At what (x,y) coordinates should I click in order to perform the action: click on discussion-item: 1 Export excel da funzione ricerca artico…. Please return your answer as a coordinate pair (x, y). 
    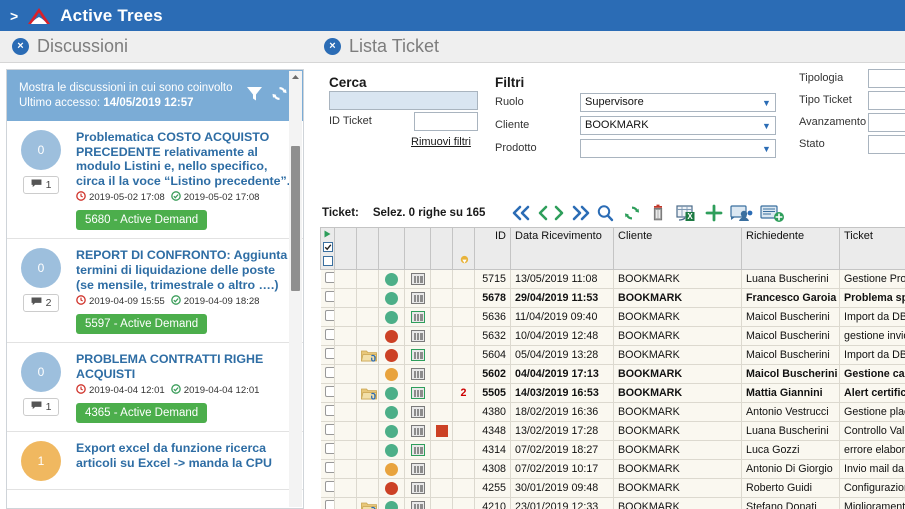
    Looking at the image, I should click on (155, 461).